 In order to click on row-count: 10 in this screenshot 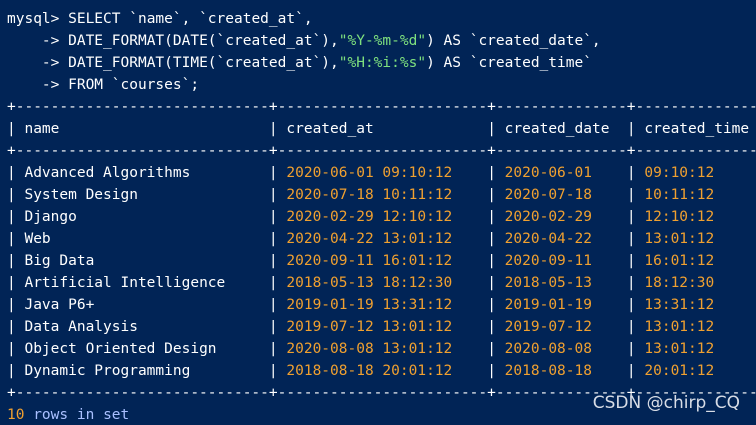, I will do `click(16, 415)`.